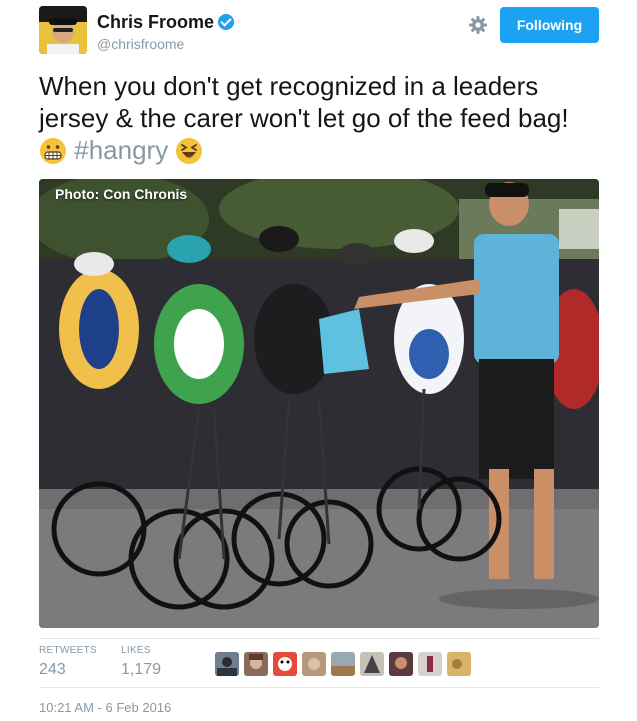 The image size is (637, 721). Describe the element at coordinates (52, 669) in the screenshot. I see `retweets-count: 243` at that location.